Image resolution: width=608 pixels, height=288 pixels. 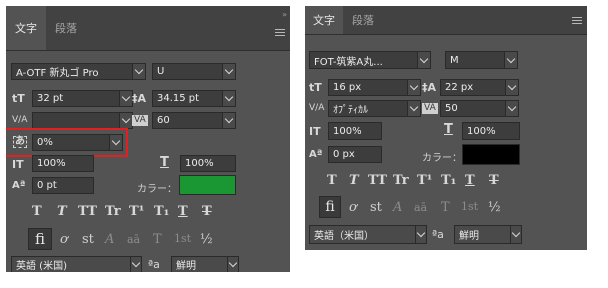 I want to click on font-style-field: U, so click(x=188, y=71).